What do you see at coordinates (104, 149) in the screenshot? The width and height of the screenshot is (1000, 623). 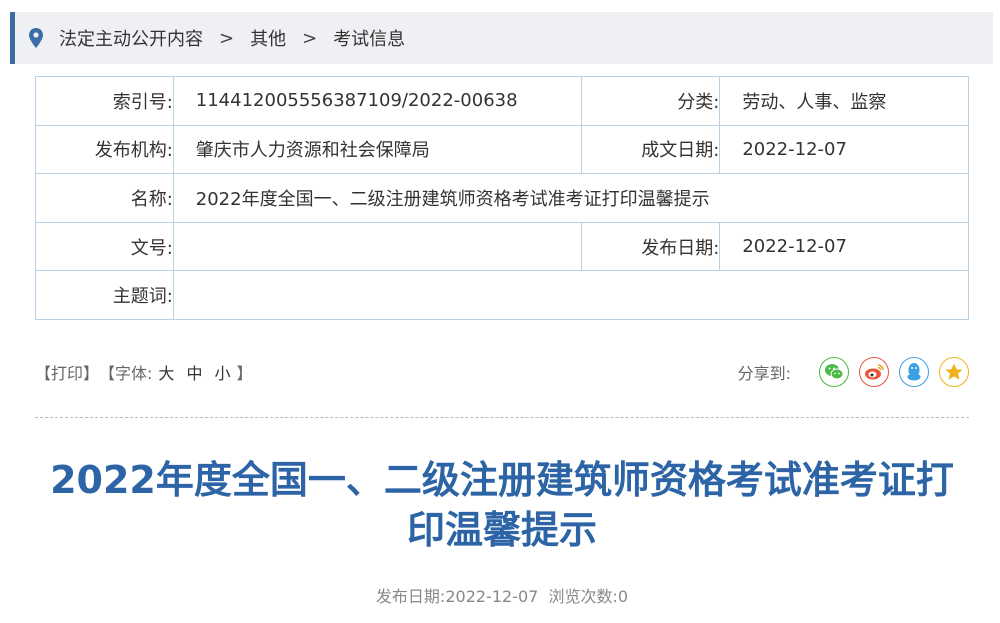 I see `publisher-label: 发布机构:` at bounding box center [104, 149].